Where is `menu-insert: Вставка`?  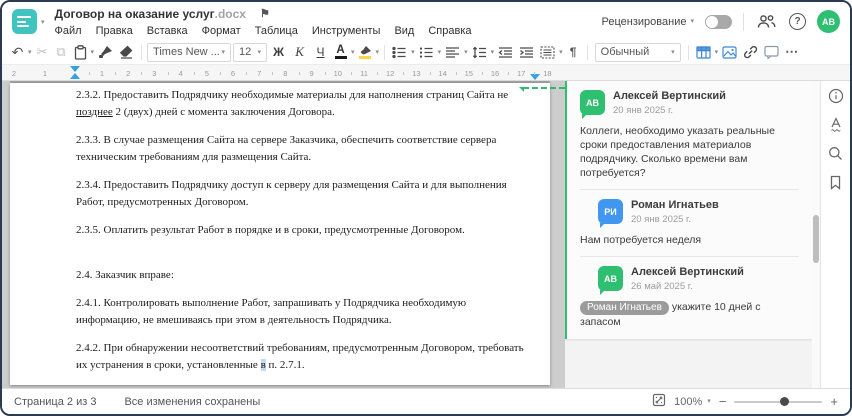
menu-insert: Вставка is located at coordinates (167, 31).